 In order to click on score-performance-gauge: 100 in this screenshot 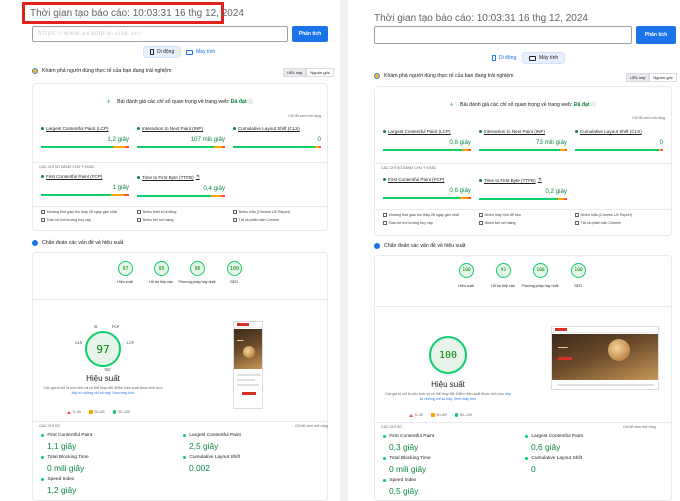, I will do `click(466, 270)`.